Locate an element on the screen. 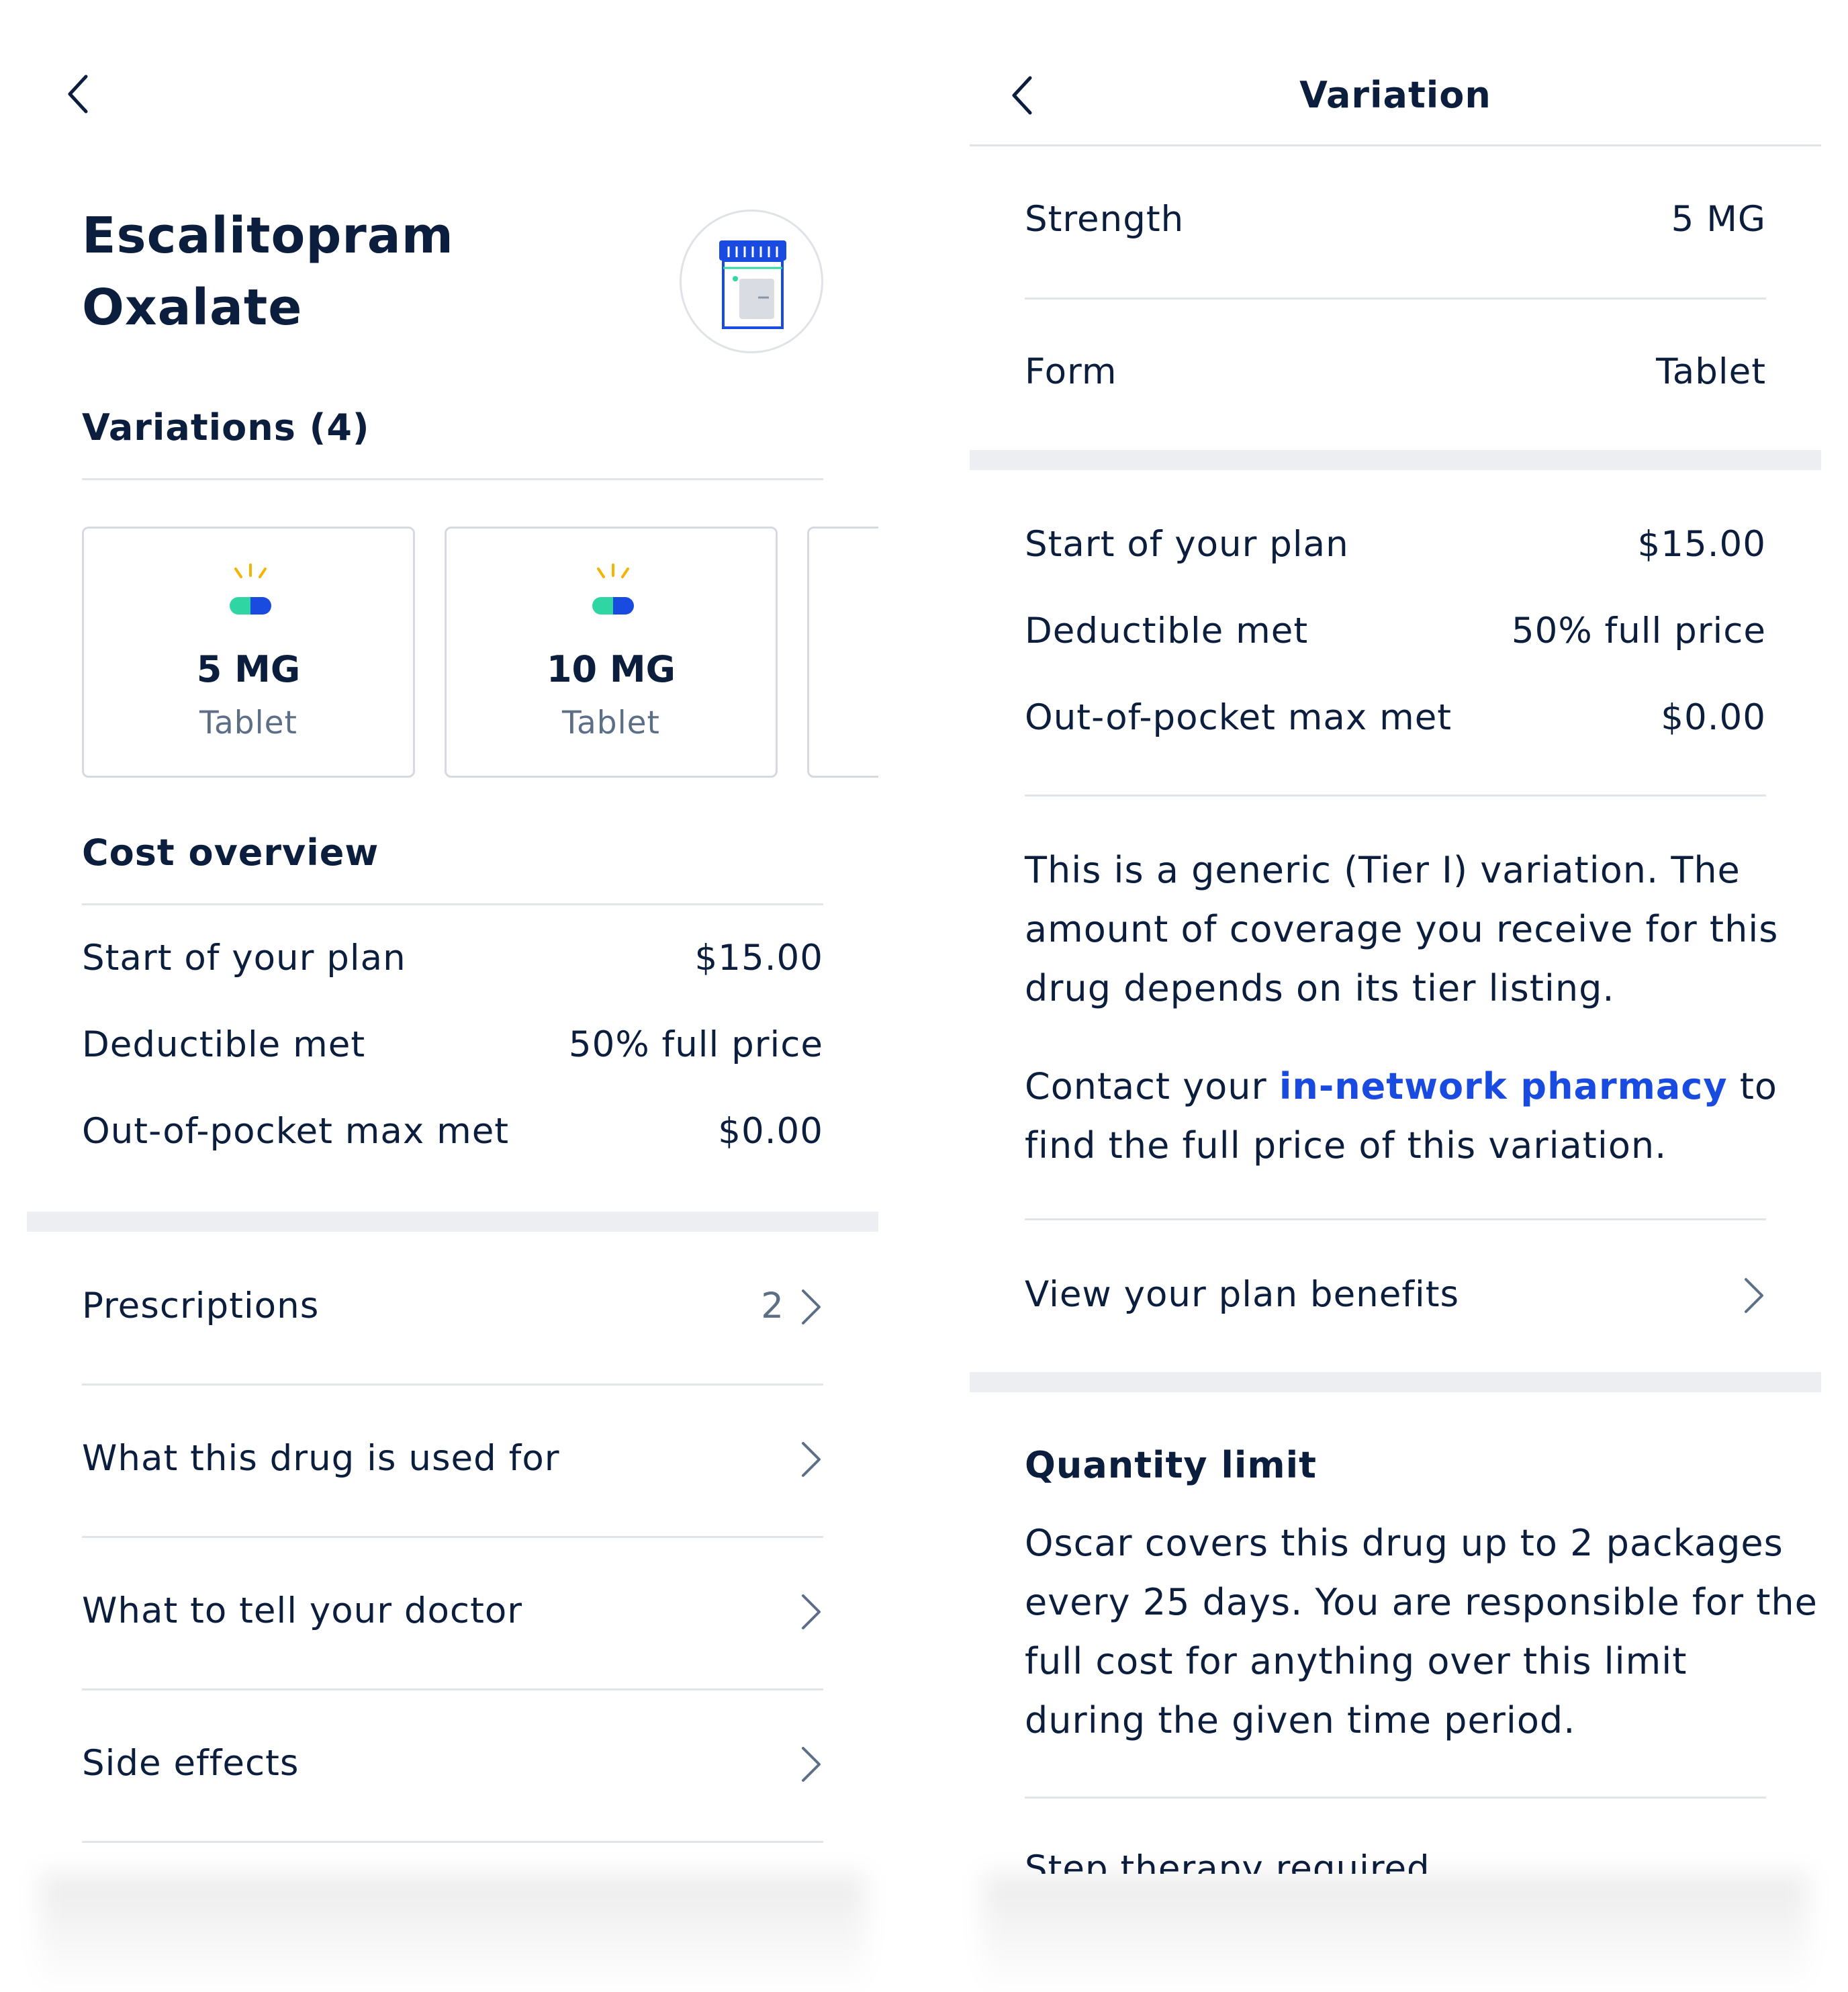 The width and height of the screenshot is (1848, 1992). plan-benefits-label: View your plan benefits is located at coordinates (1242, 1294).